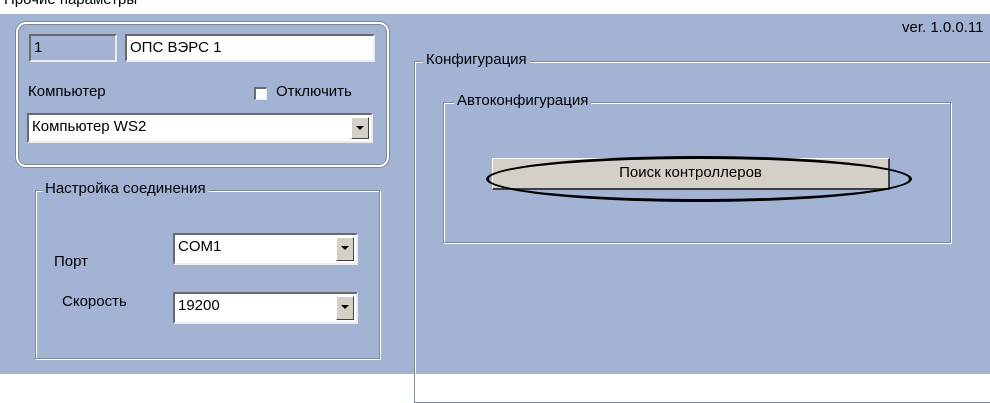  I want to click on computer-select: Компьютер WS2, so click(200, 128).